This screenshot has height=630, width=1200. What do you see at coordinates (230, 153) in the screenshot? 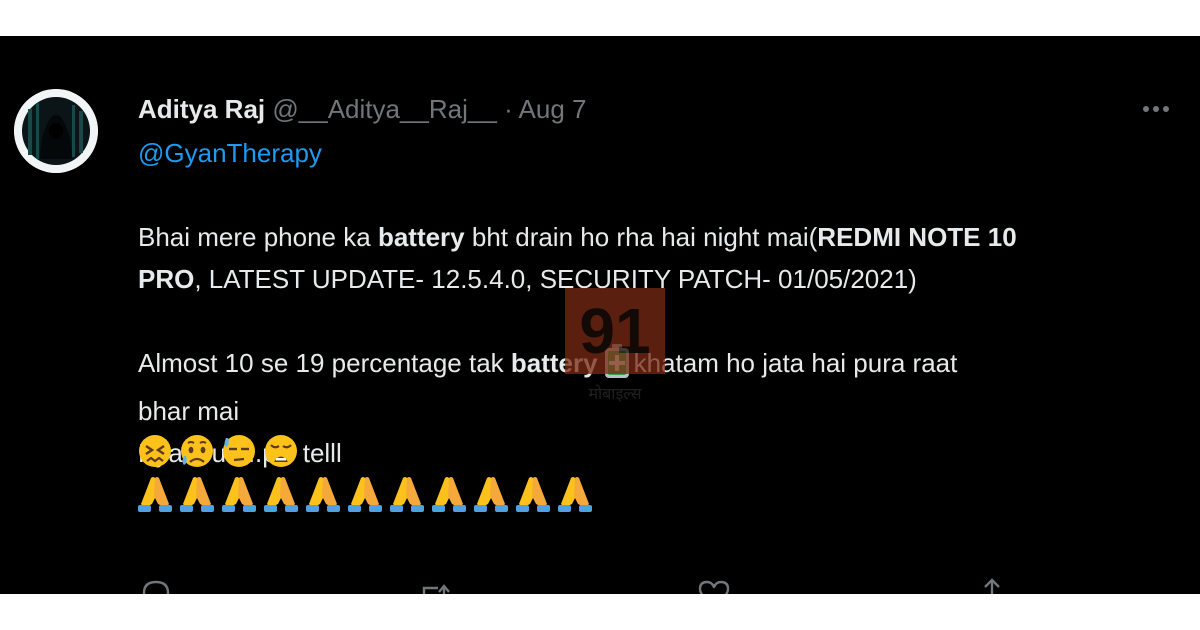
I see `mention-link: @GyanTherapy` at bounding box center [230, 153].